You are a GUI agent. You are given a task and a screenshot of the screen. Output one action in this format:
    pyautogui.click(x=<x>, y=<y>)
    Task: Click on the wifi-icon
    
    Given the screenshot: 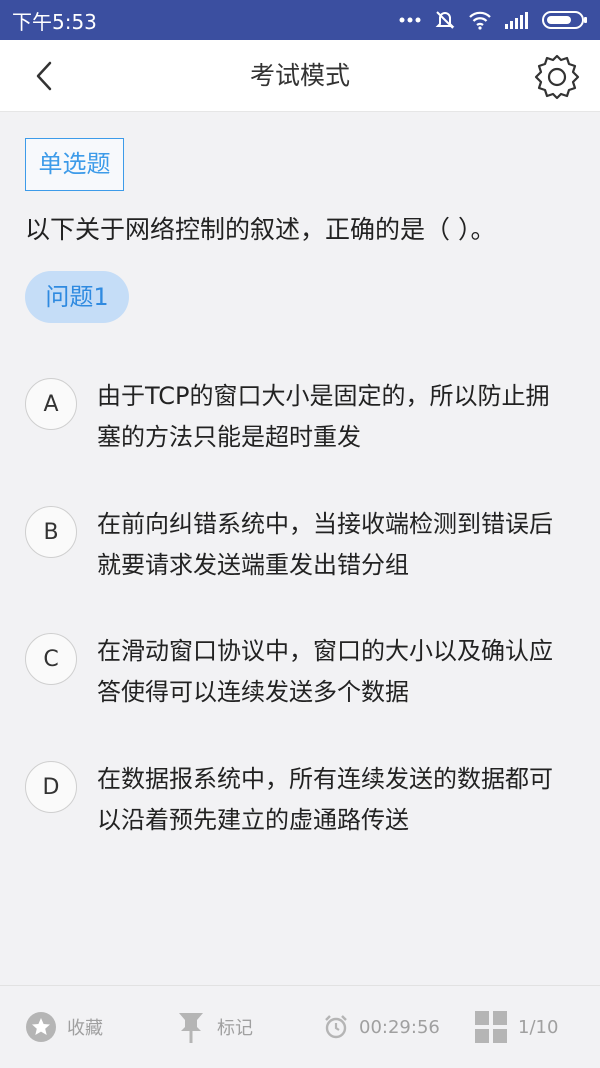 What is the action you would take?
    pyautogui.click(x=480, y=20)
    